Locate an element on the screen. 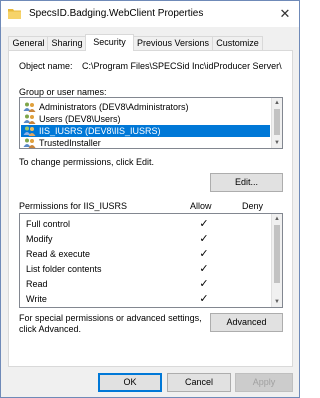  title-bar: SpecsID.Badging.WebClient Properties ✕ is located at coordinates (150, 14).